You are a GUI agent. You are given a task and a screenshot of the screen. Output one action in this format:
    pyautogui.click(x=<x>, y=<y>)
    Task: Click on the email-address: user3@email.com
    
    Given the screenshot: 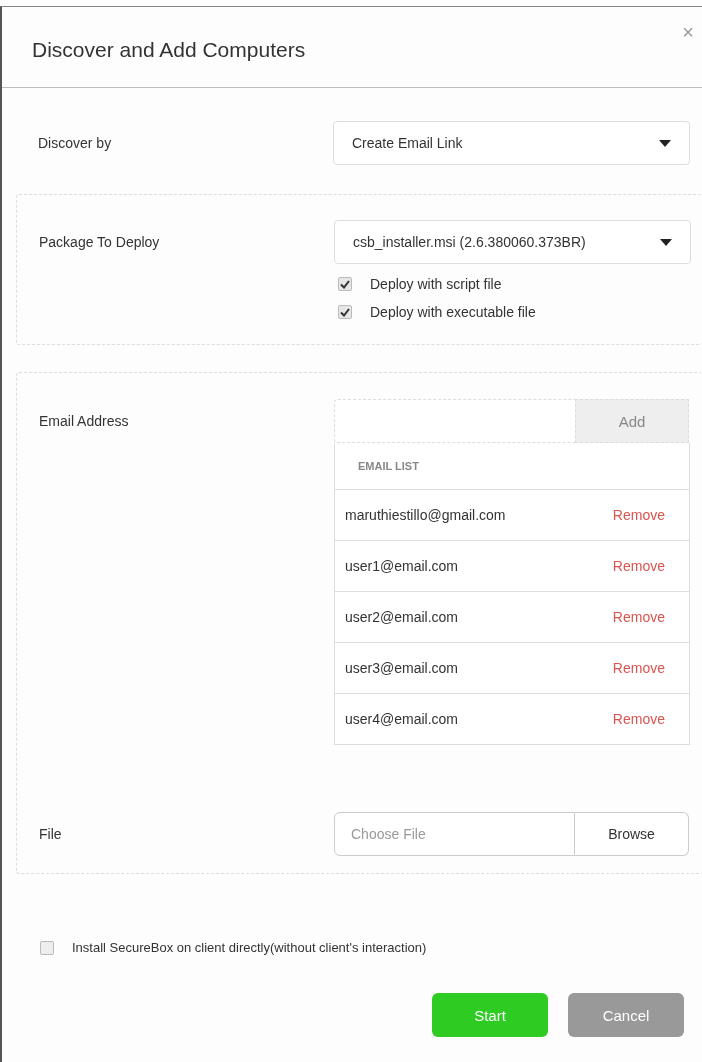 What is the action you would take?
    pyautogui.click(x=402, y=668)
    